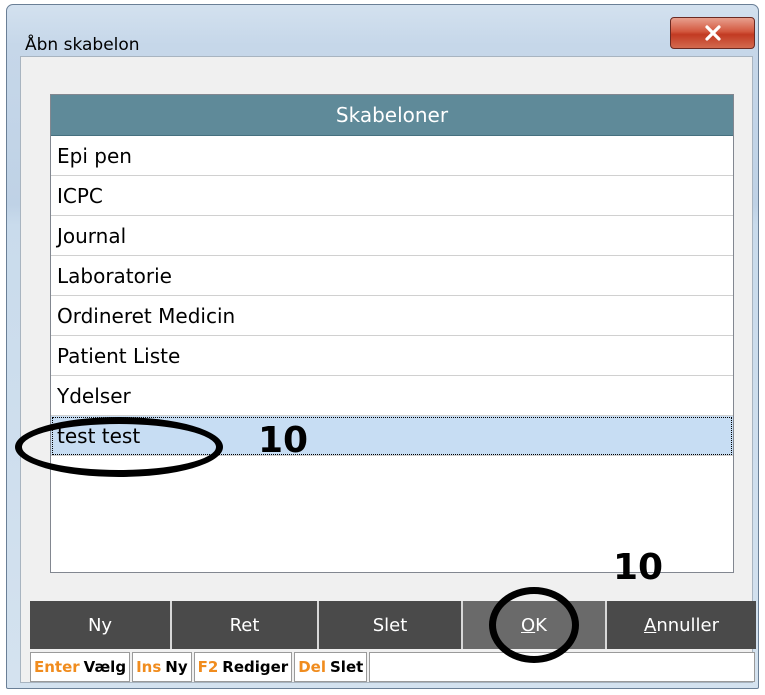  What do you see at coordinates (392, 276) in the screenshot?
I see `list-item: Laboratorie` at bounding box center [392, 276].